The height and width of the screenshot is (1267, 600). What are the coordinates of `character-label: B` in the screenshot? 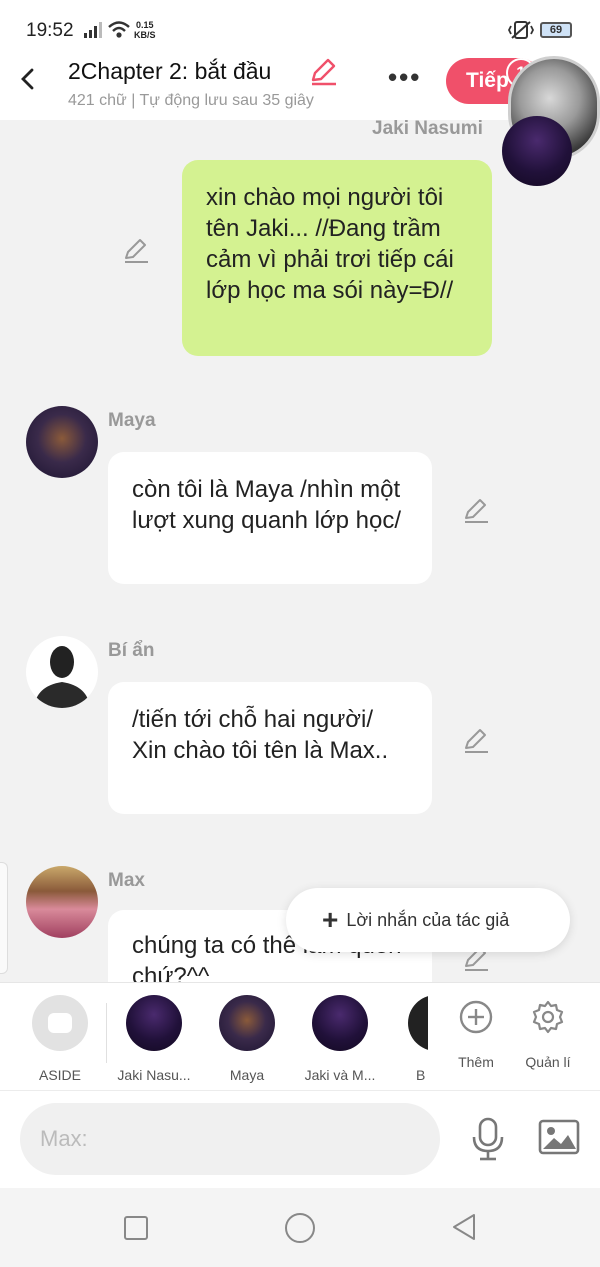 It's located at (421, 1075).